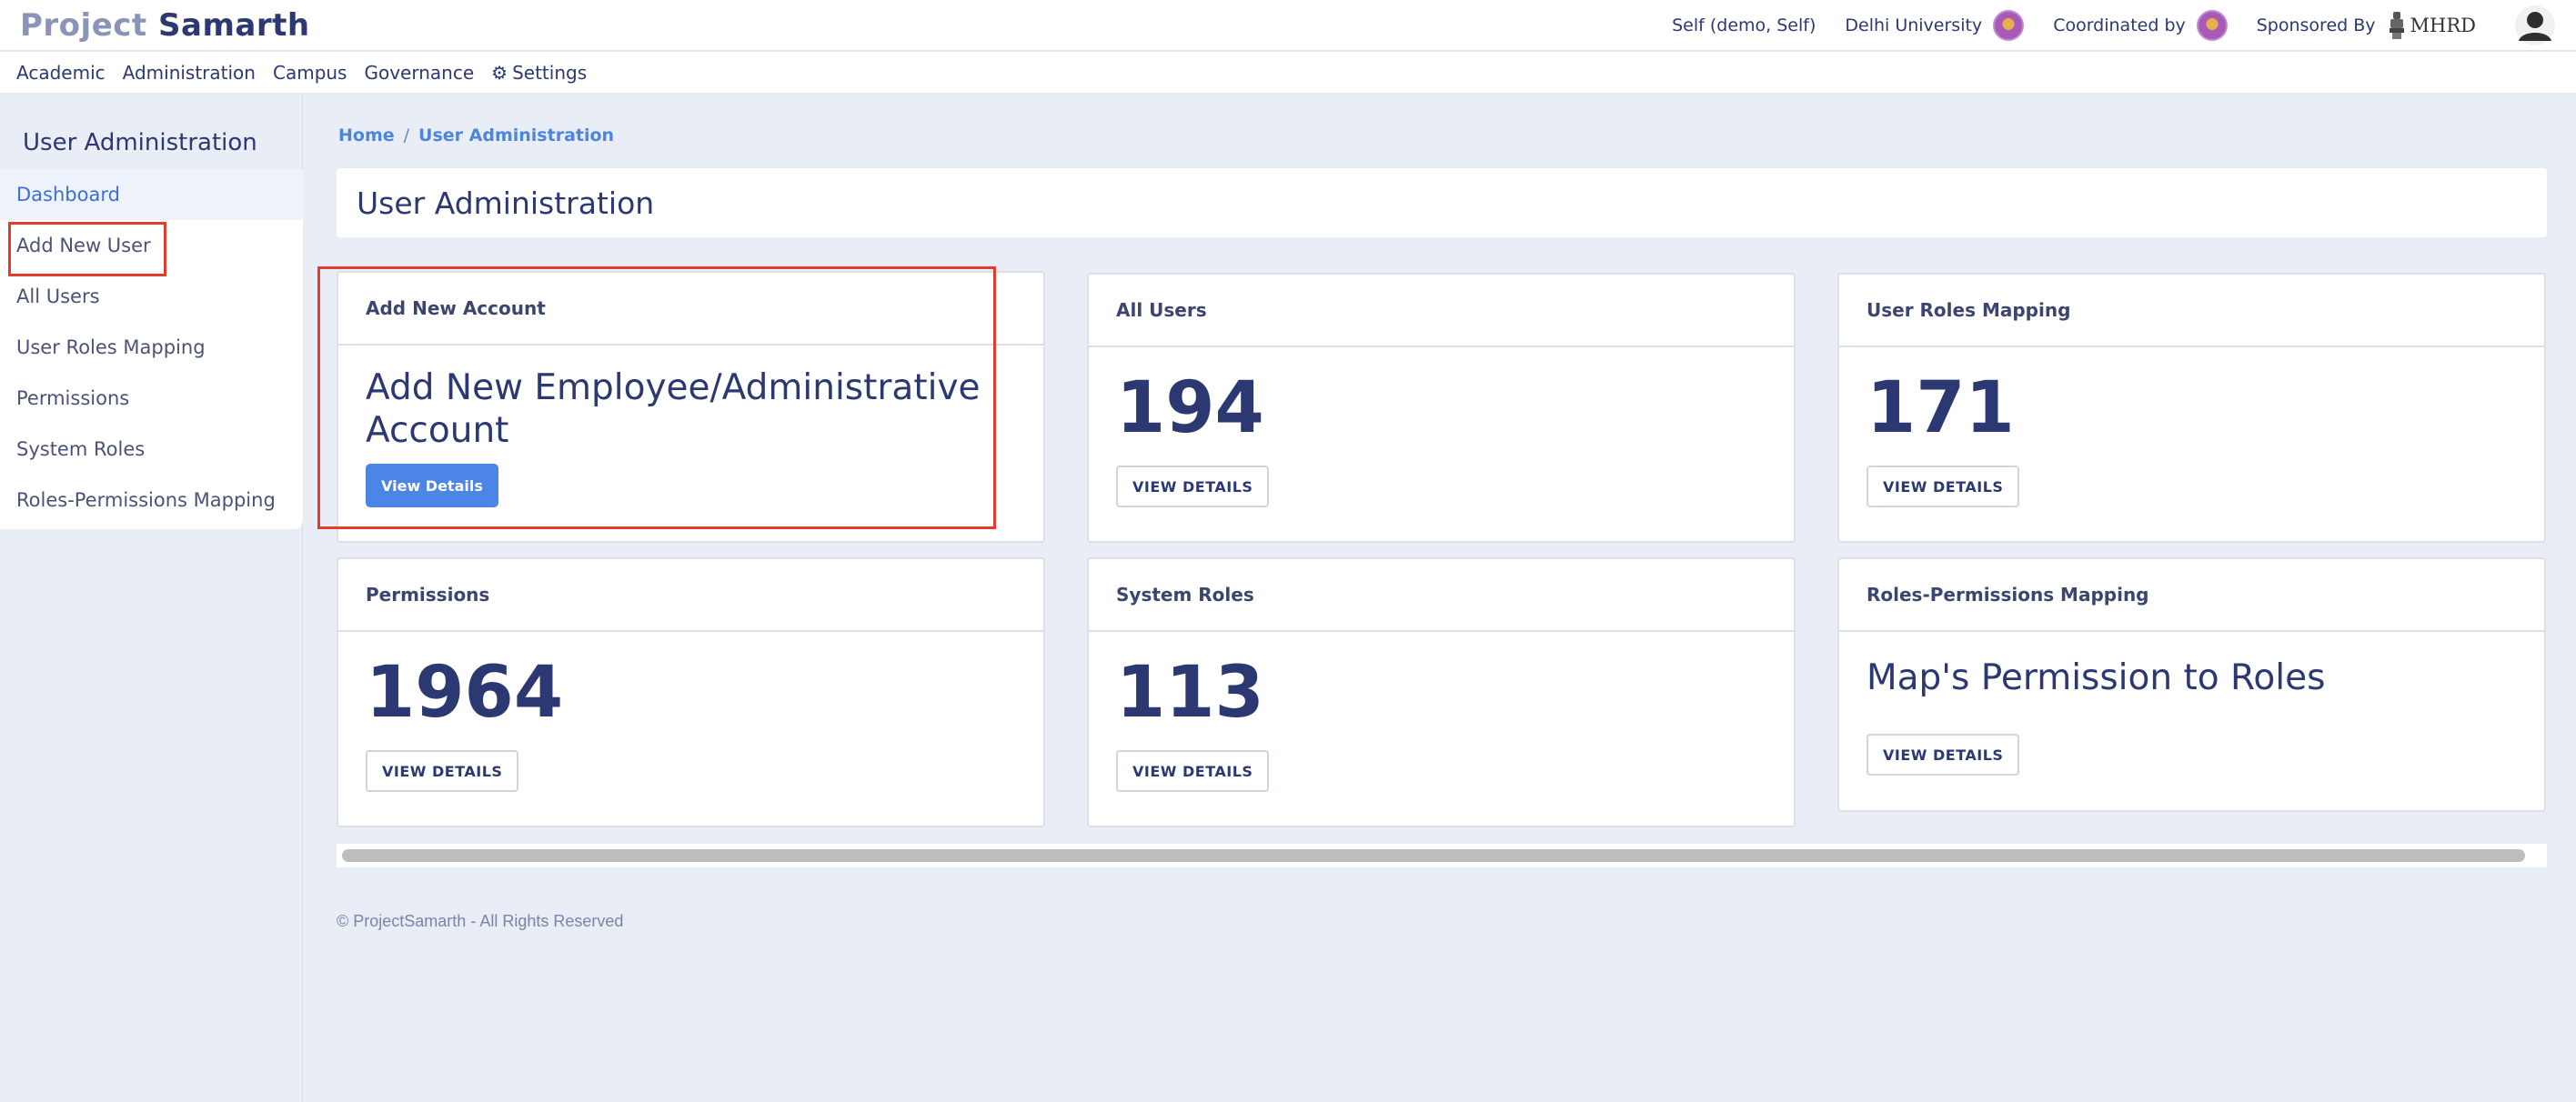 This screenshot has height=1102, width=2576. What do you see at coordinates (691, 692) in the screenshot?
I see `card-permissions: Permissions 1964 VIEW DETAILS` at bounding box center [691, 692].